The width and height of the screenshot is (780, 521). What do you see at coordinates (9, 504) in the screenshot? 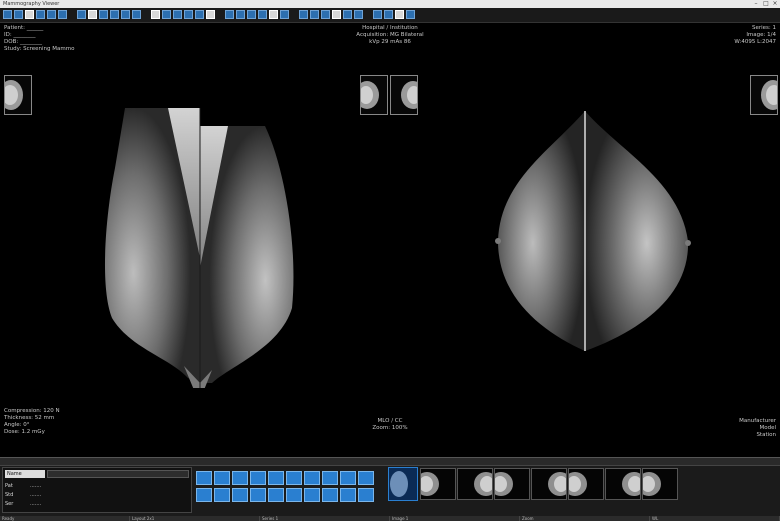
I see `info-row-label: Ser` at bounding box center [9, 504].